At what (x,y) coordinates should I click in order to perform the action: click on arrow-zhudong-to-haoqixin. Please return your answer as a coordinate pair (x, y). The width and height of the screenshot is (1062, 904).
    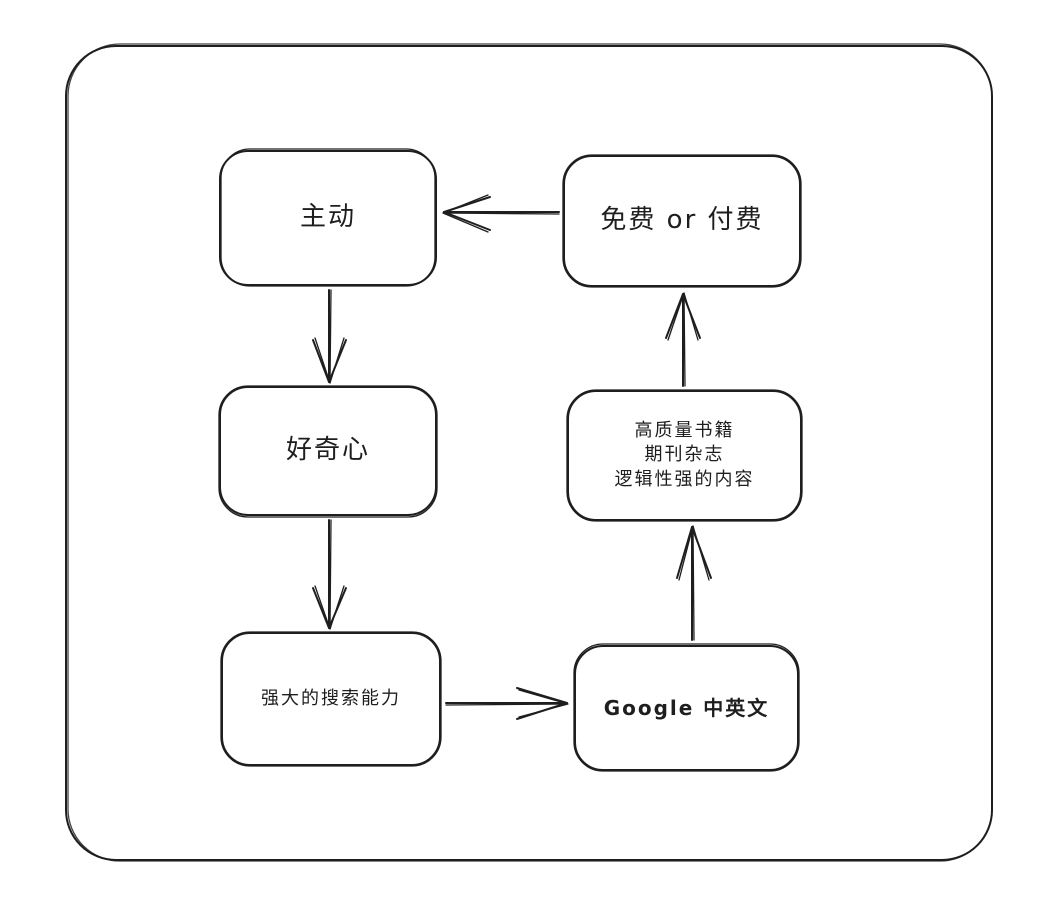
    Looking at the image, I should click on (329, 336).